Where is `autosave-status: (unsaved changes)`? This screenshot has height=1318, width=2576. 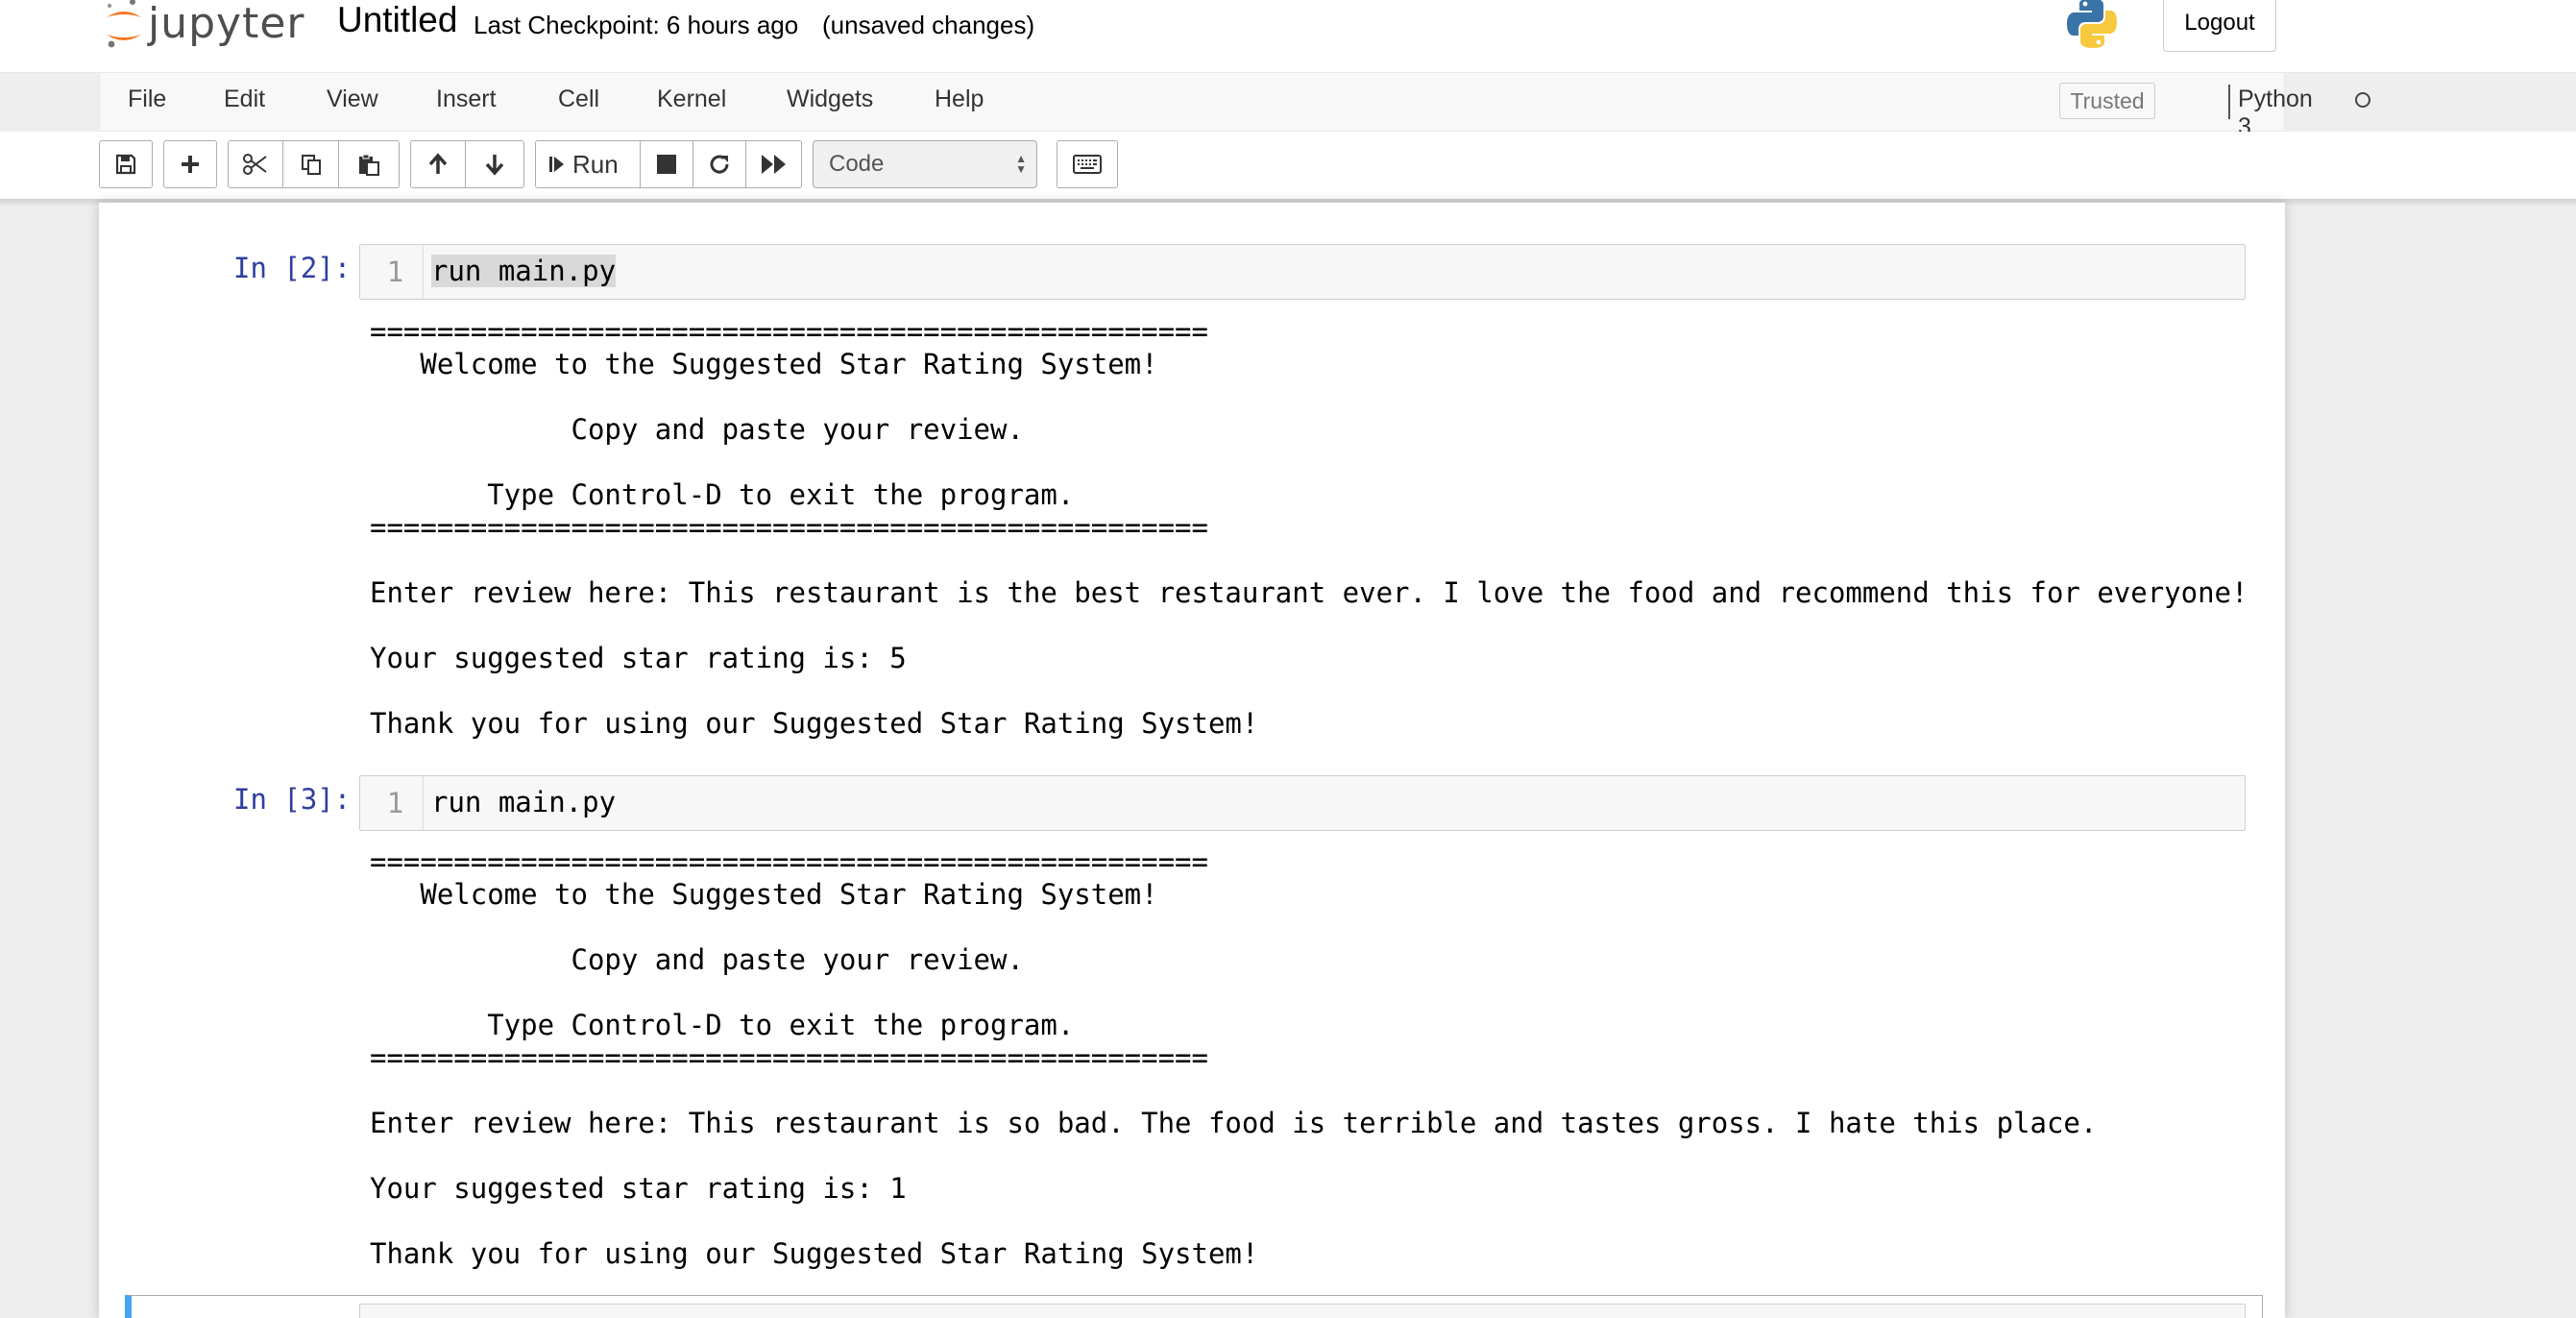
autosave-status: (unsaved changes) is located at coordinates (928, 25).